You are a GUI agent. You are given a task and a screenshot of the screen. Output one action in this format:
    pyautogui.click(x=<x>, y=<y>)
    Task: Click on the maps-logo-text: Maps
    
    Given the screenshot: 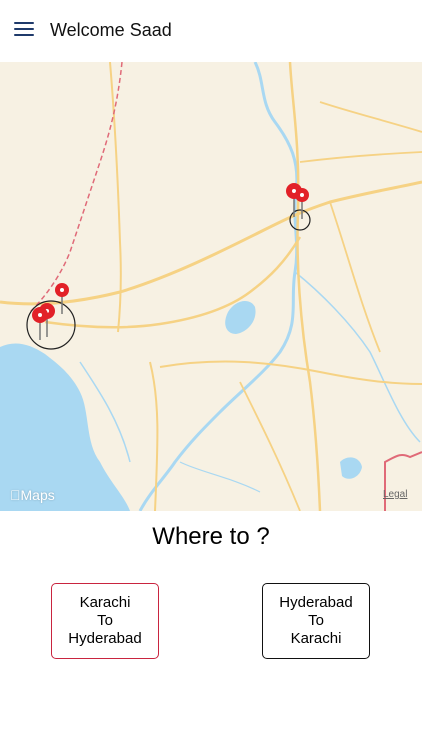 What is the action you would take?
    pyautogui.click(x=32, y=495)
    